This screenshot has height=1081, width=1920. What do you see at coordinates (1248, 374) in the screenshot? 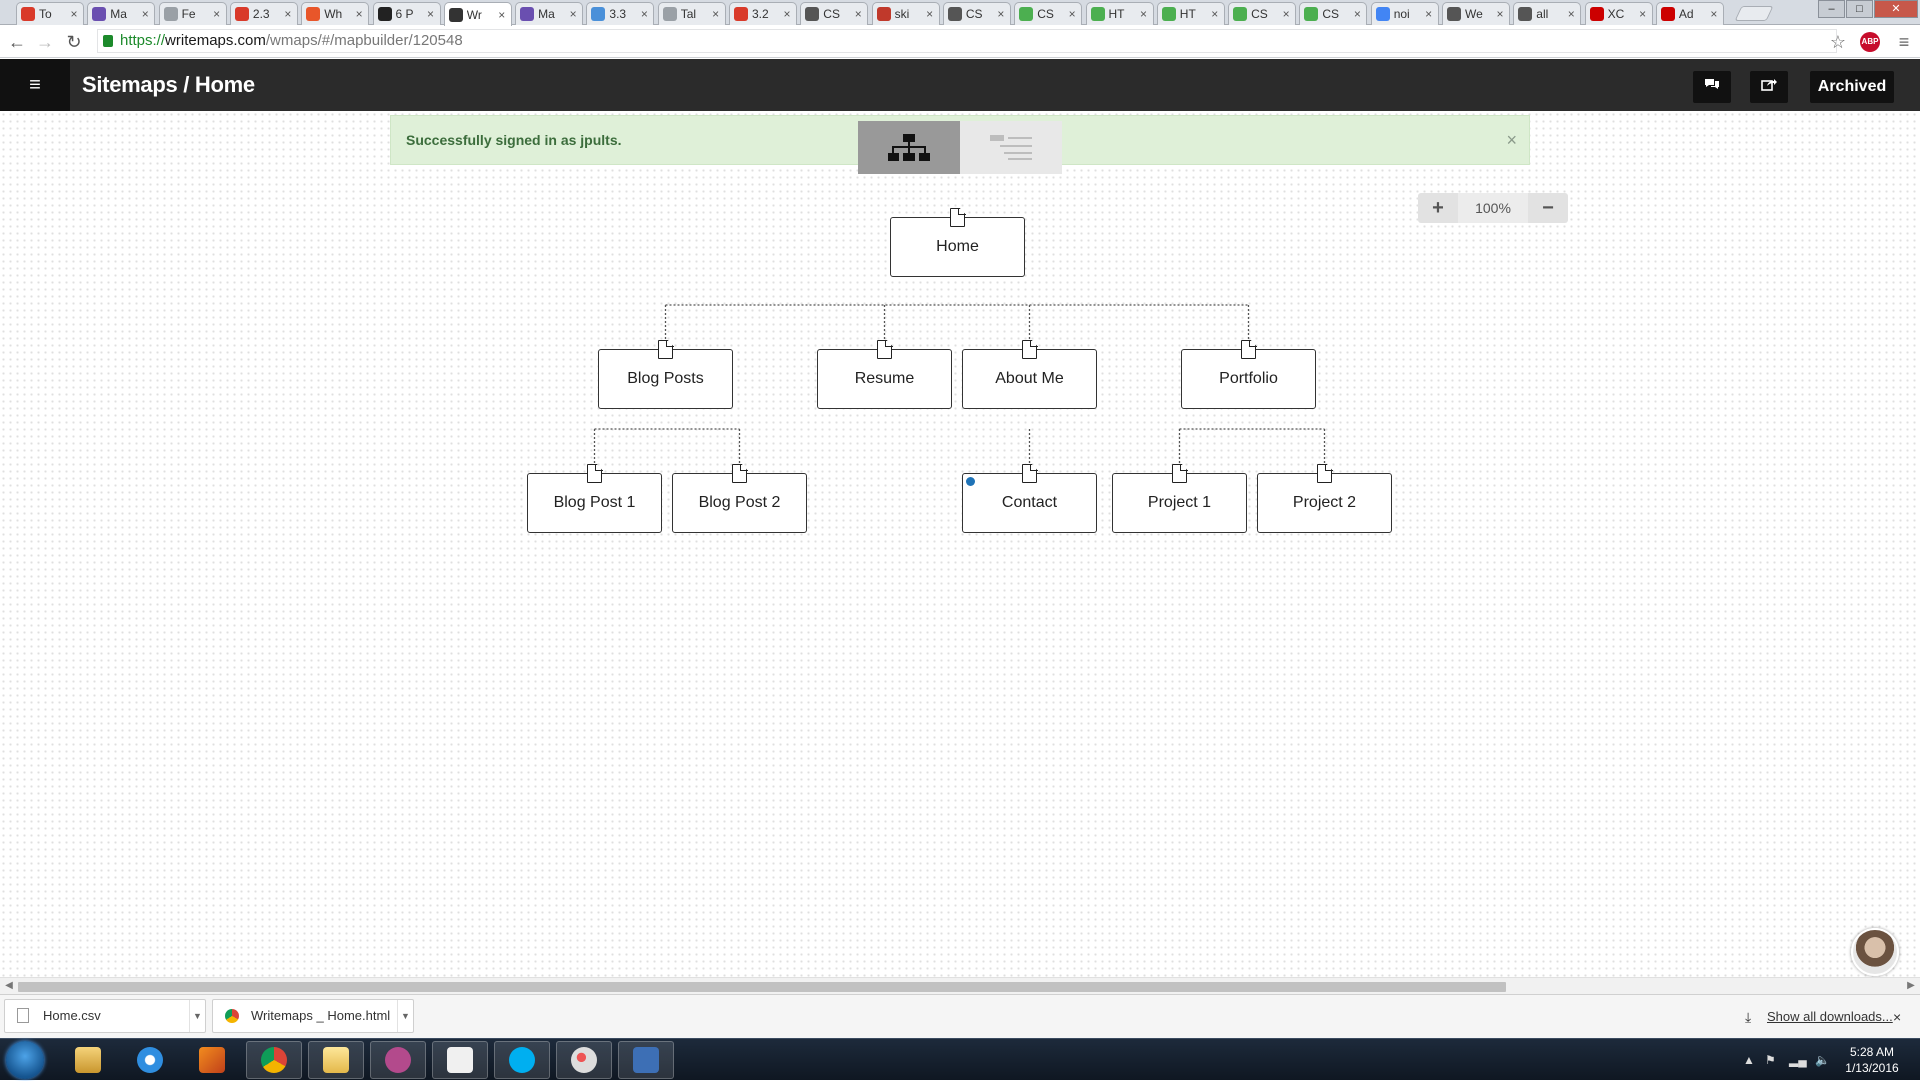
I see `sitemap-node-portfolio: Portfolio` at bounding box center [1248, 374].